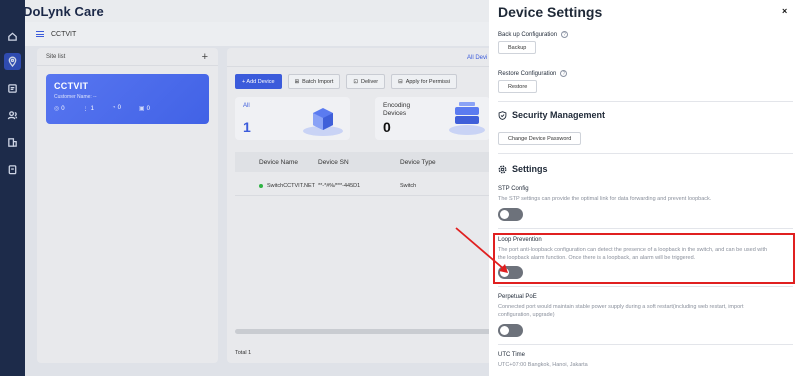  I want to click on site-stat-recorders: ▣ 0, so click(144, 109).